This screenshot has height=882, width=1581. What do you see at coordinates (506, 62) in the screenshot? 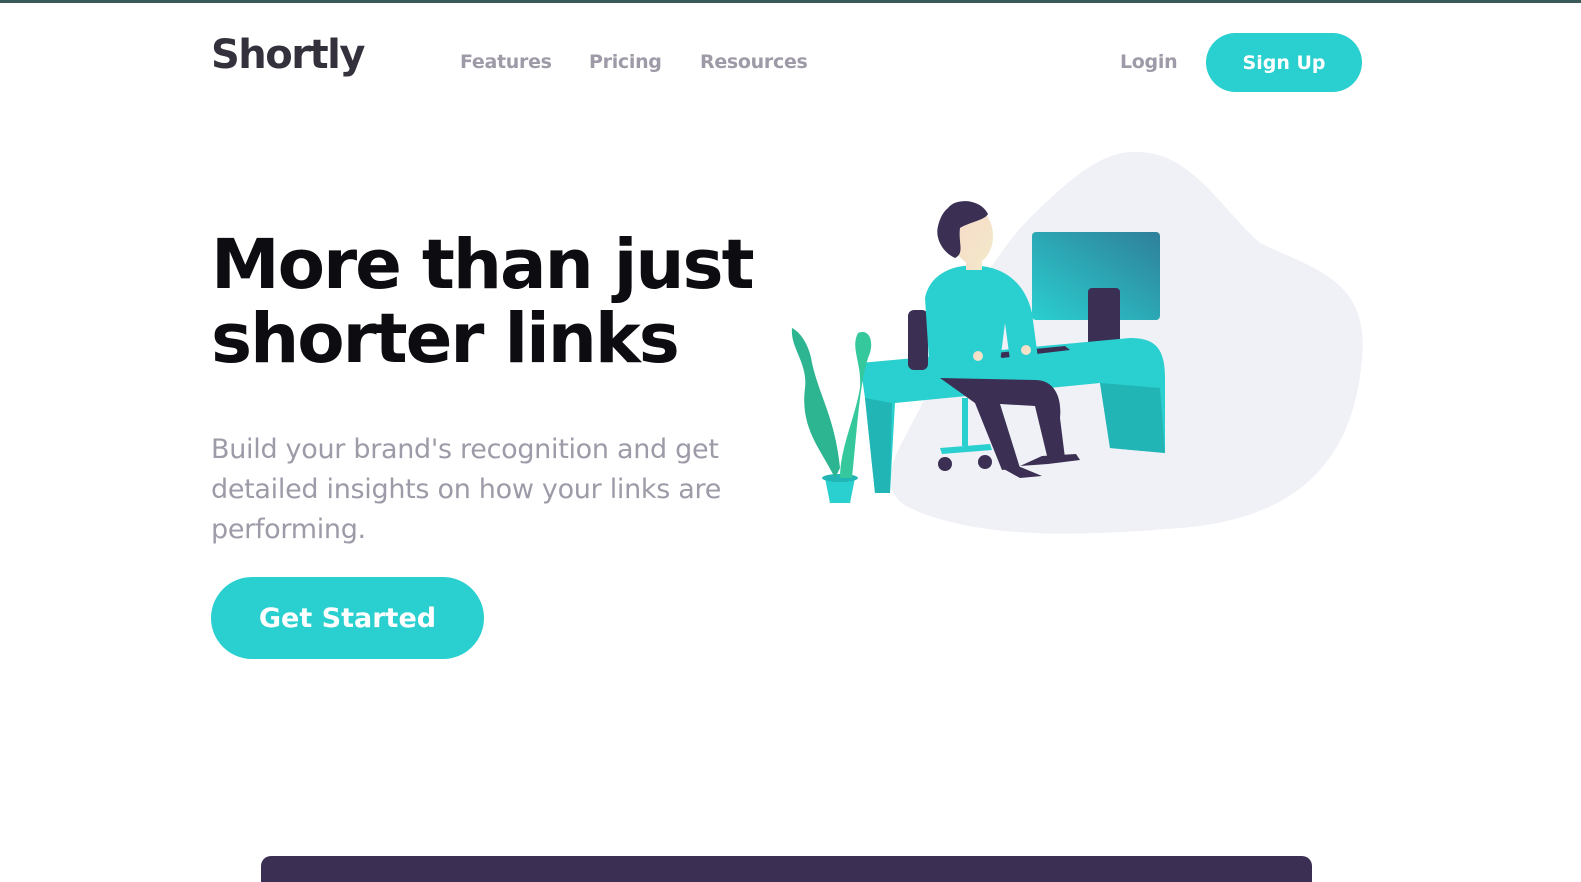
I see `nav-link-features: Features` at bounding box center [506, 62].